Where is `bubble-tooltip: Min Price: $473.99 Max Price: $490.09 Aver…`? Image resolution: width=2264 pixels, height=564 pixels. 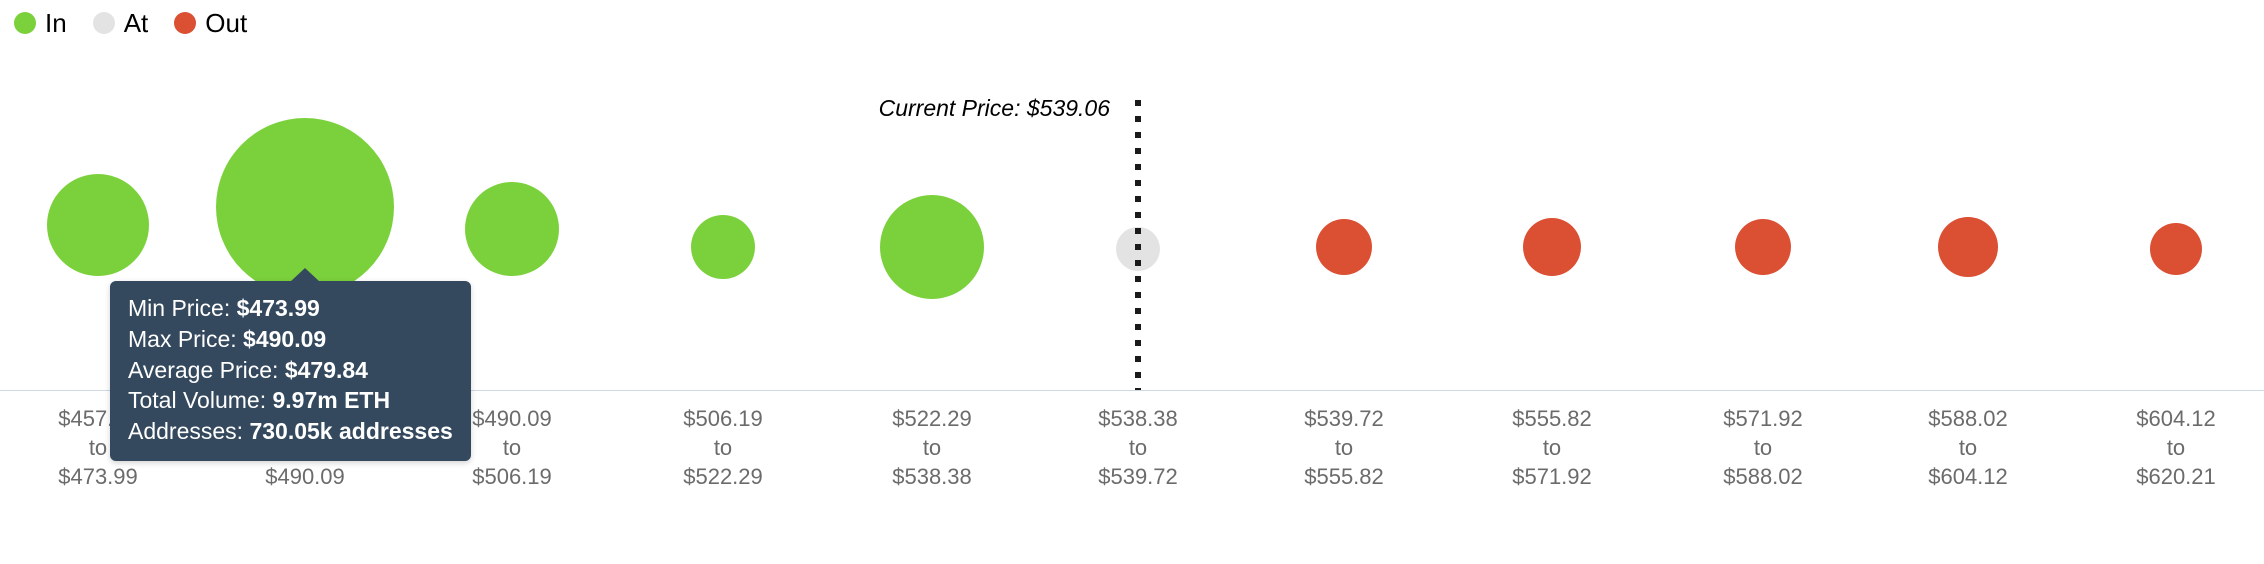
bubble-tooltip: Min Price: $473.99 Max Price: $490.09 Aver… is located at coordinates (290, 365).